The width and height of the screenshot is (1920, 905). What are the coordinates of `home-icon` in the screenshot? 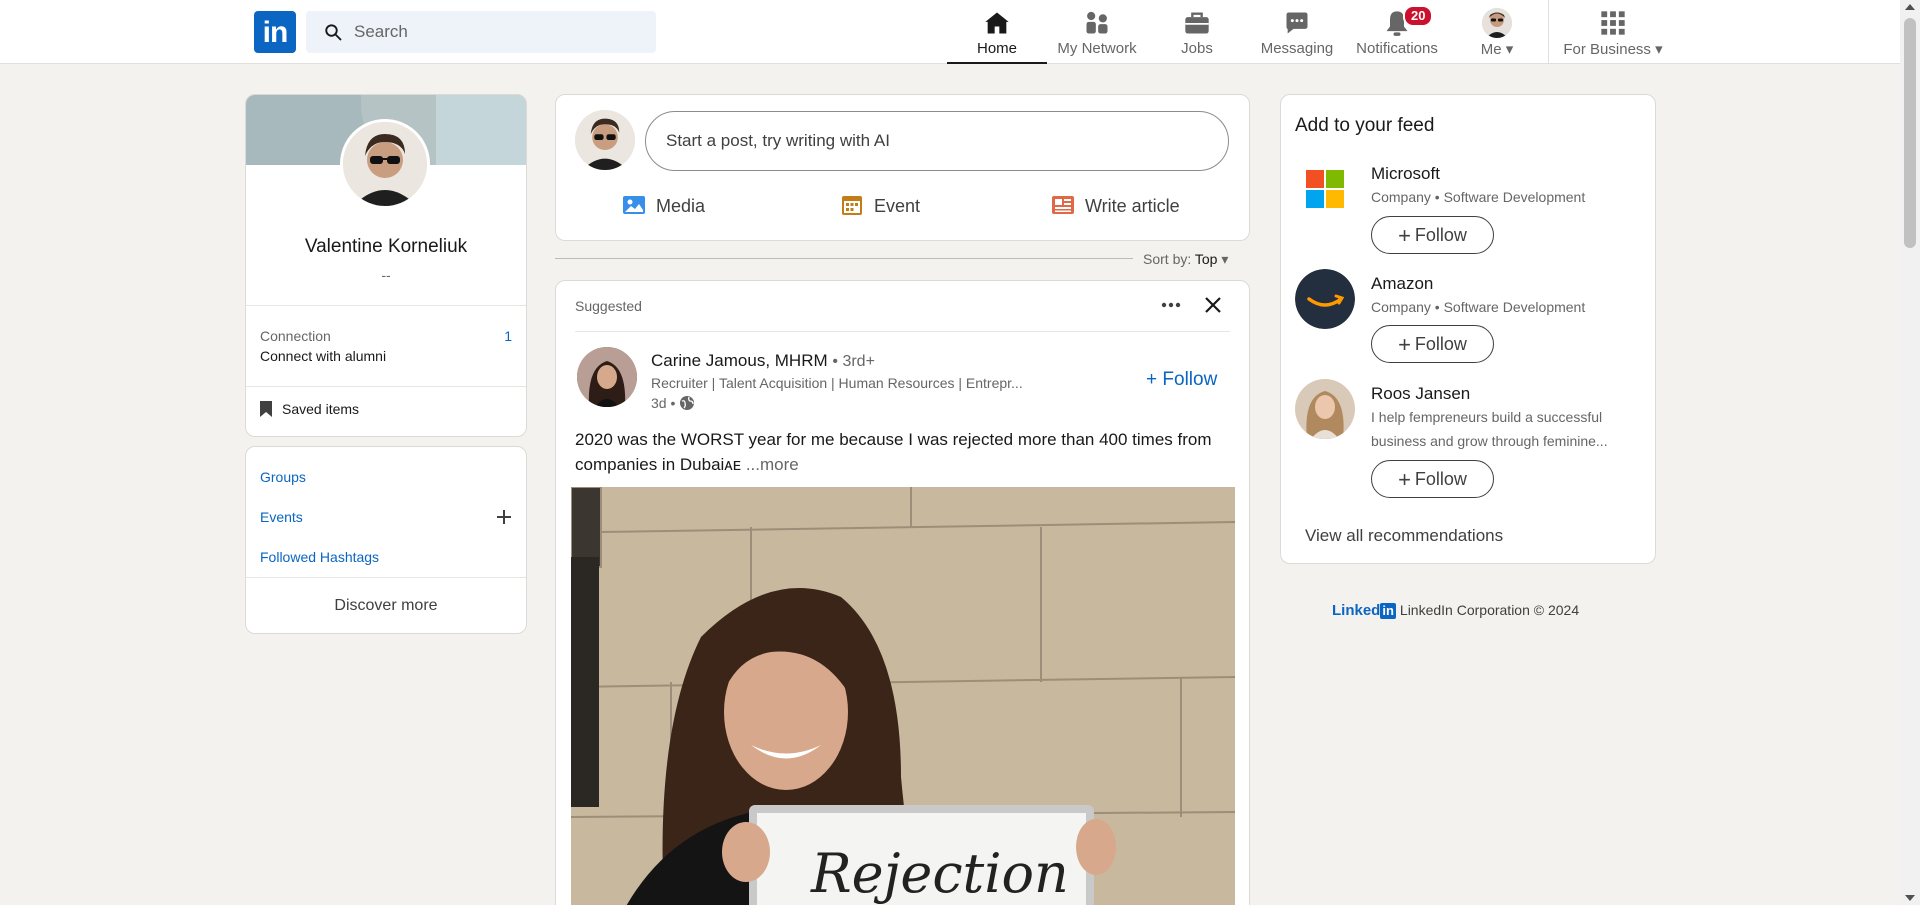 It's located at (997, 23).